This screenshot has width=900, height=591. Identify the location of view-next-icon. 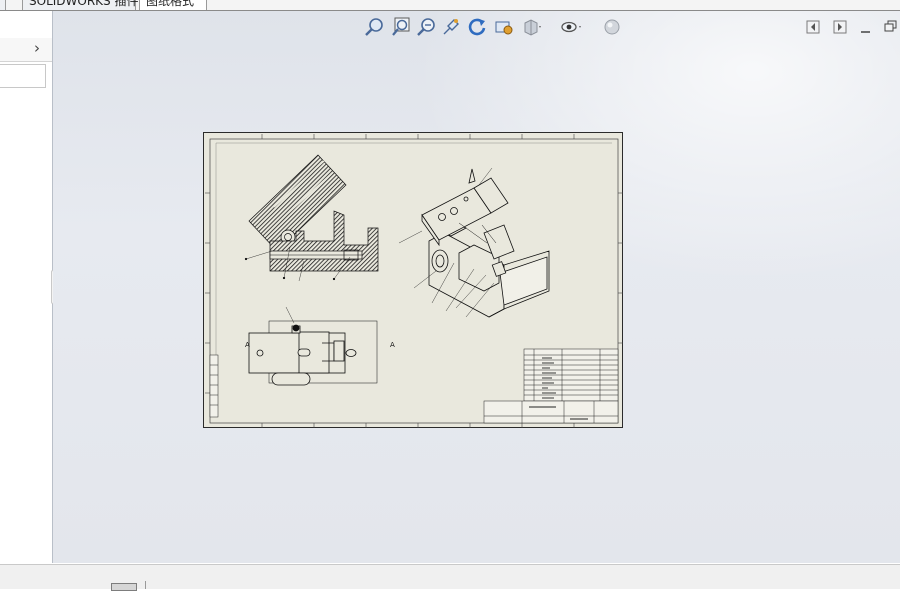
(840, 27).